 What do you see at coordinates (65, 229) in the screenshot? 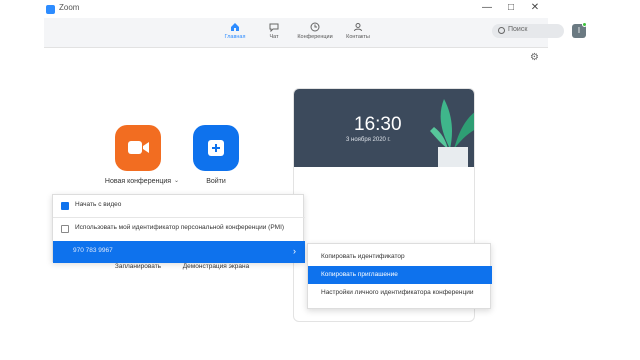
I see `checkbox-unchecked-icon` at bounding box center [65, 229].